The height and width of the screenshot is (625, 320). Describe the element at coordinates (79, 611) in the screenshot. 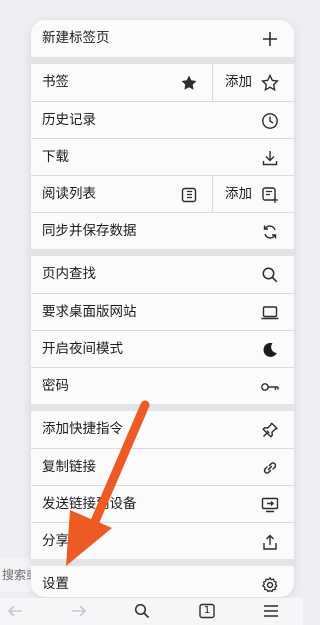

I see `forward-arrow-icon` at that location.